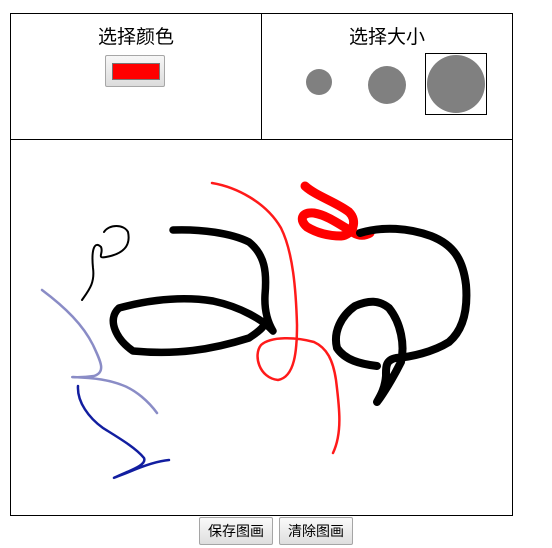  I want to click on action-bar: 保存图画 清除图画, so click(276, 531).